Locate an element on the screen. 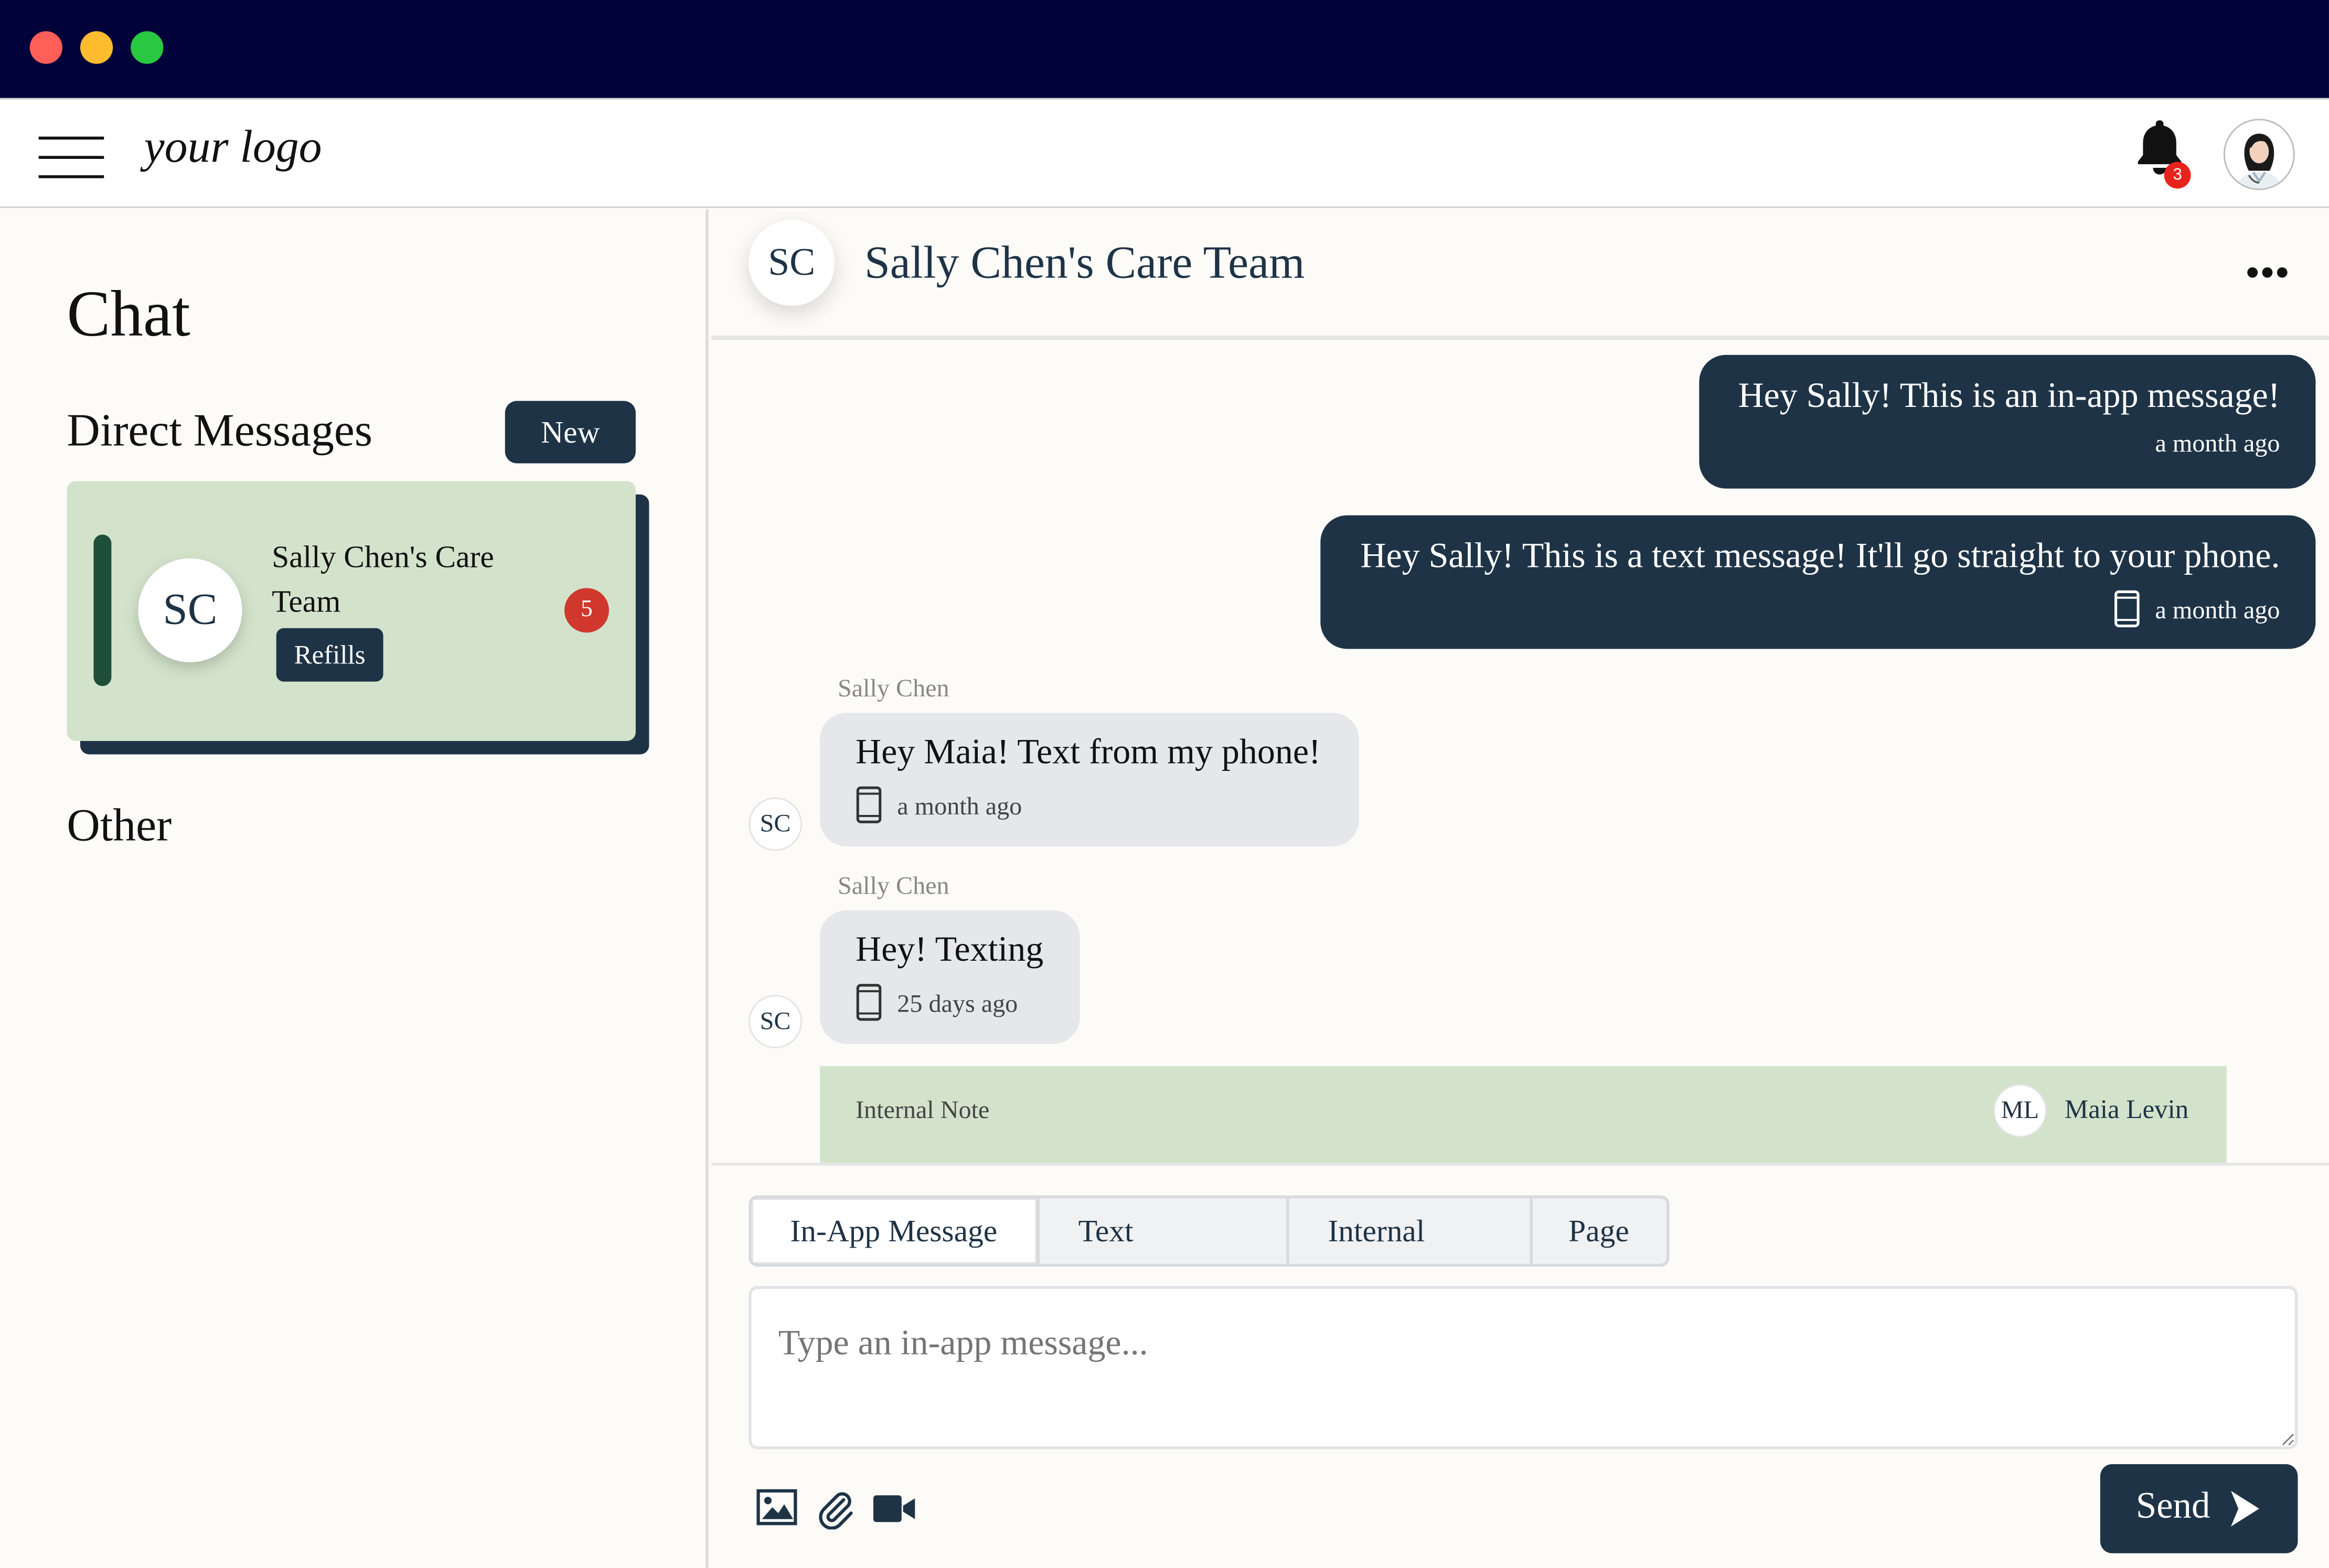 The height and width of the screenshot is (1568, 2329). image-icon is located at coordinates (776, 1511).